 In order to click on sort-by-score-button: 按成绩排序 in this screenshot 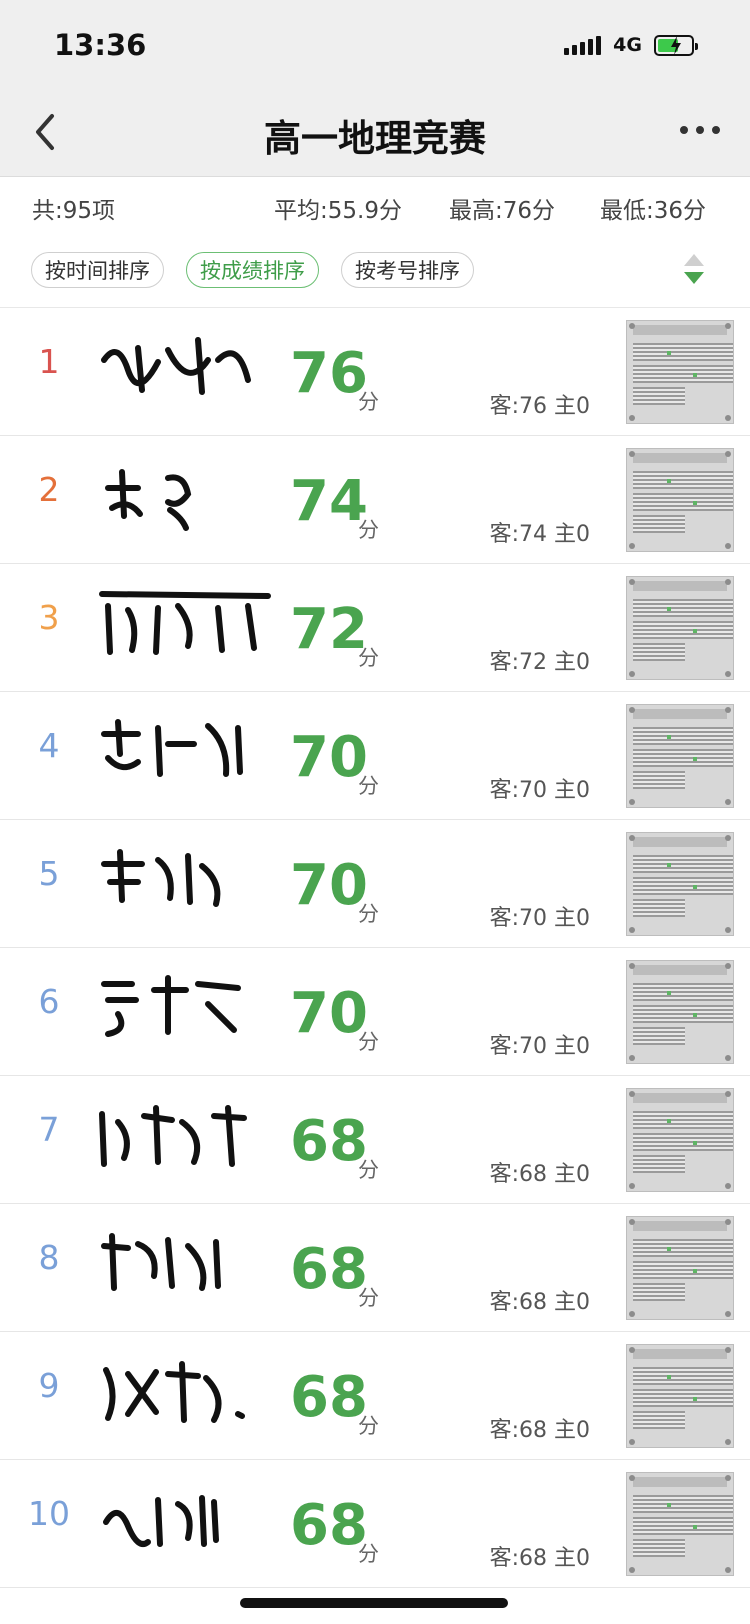, I will do `click(252, 270)`.